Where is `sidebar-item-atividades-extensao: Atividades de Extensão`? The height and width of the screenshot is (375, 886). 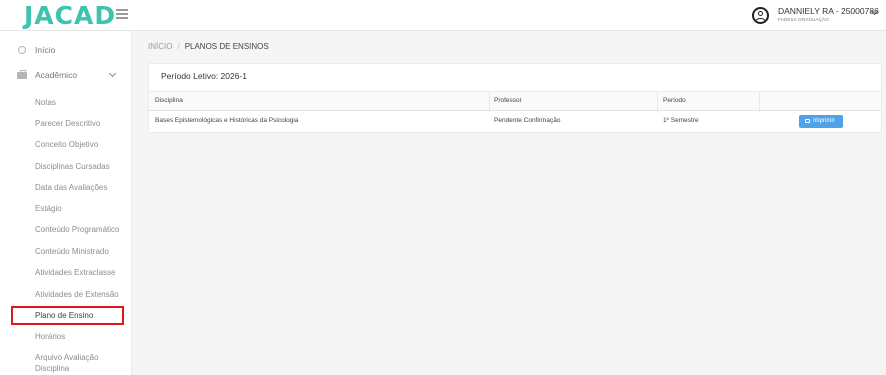 sidebar-item-atividades-extensao: Atividades de Extensão is located at coordinates (77, 294).